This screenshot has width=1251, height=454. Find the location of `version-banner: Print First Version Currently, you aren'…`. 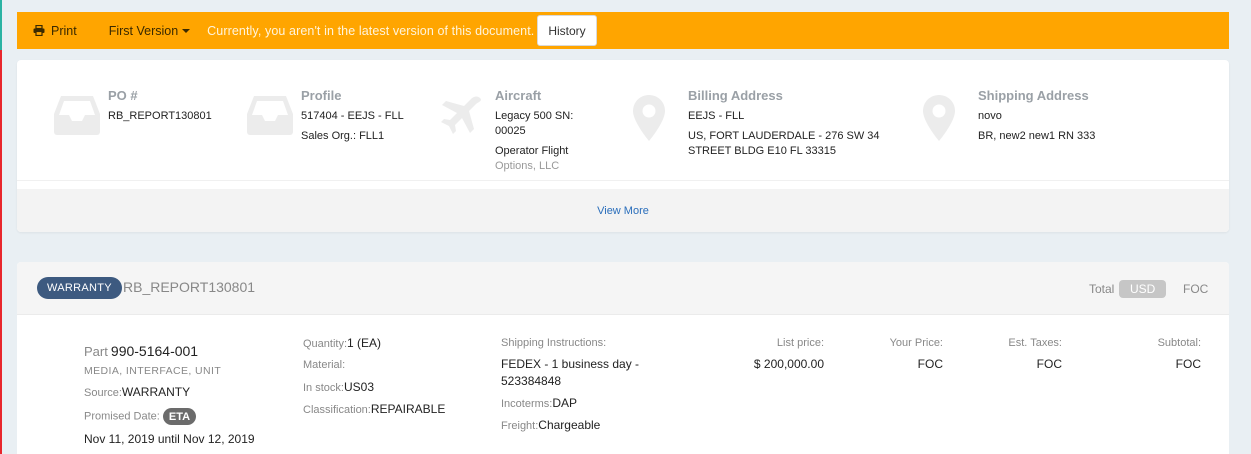

version-banner: Print First Version Currently, you aren'… is located at coordinates (623, 30).